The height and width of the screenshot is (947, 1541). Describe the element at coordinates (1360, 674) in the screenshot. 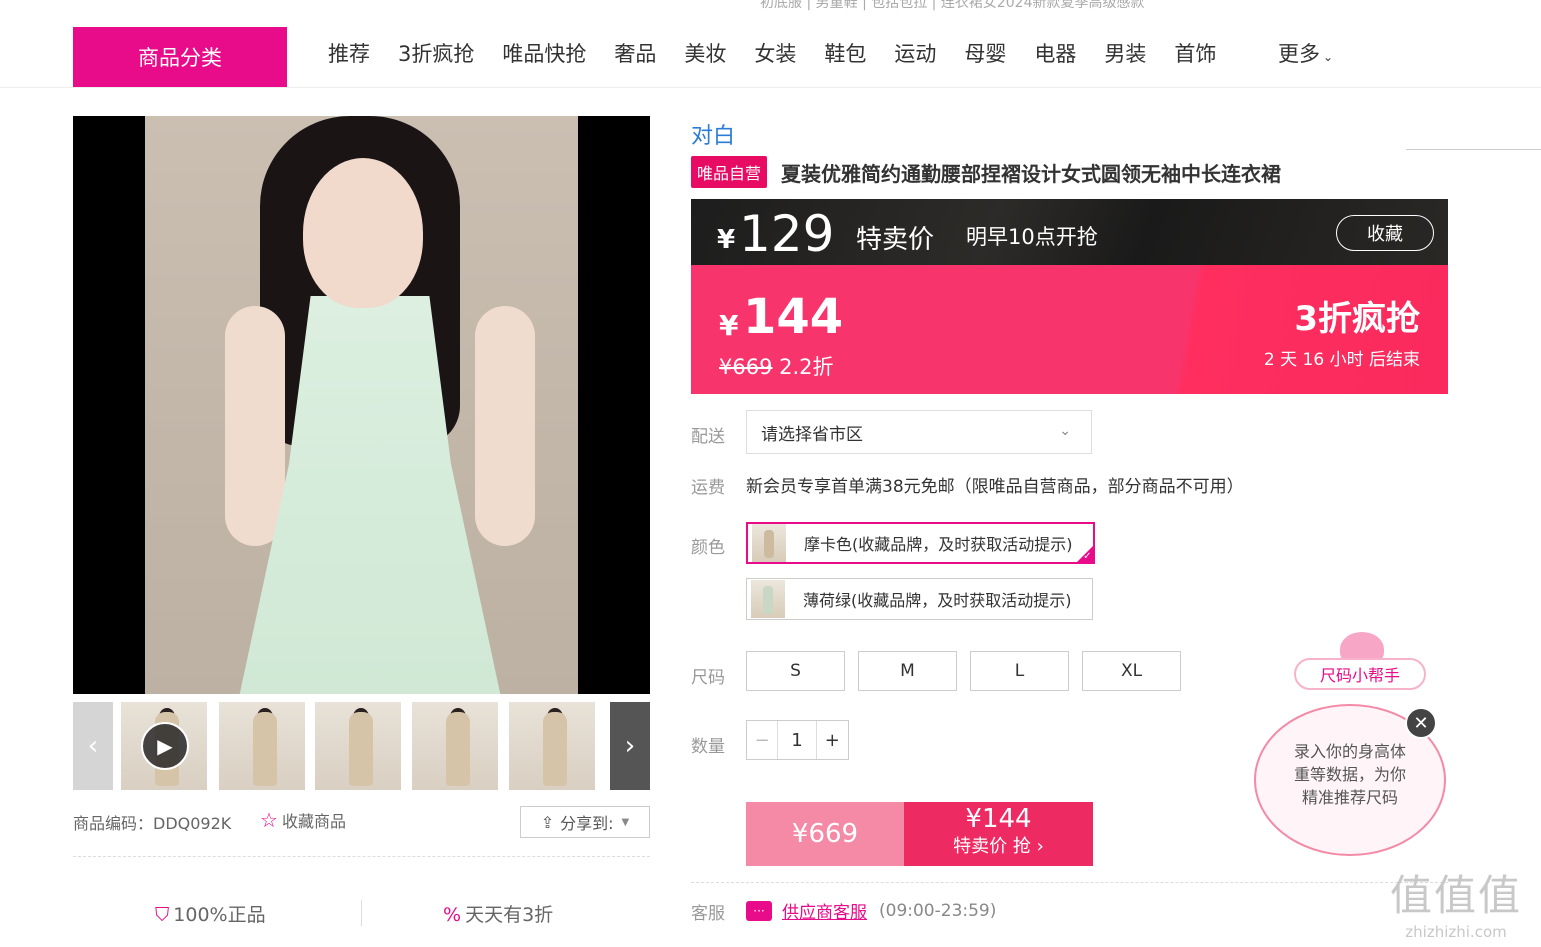

I see `size-helper-button: 尺码小帮手` at that location.